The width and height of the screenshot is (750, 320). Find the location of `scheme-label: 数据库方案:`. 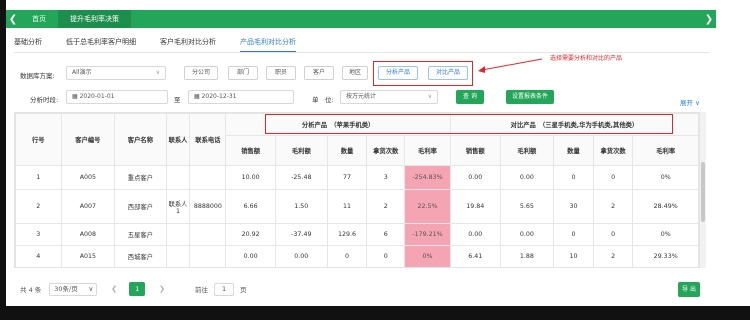

scheme-label: 数据库方案: is located at coordinates (37, 76).